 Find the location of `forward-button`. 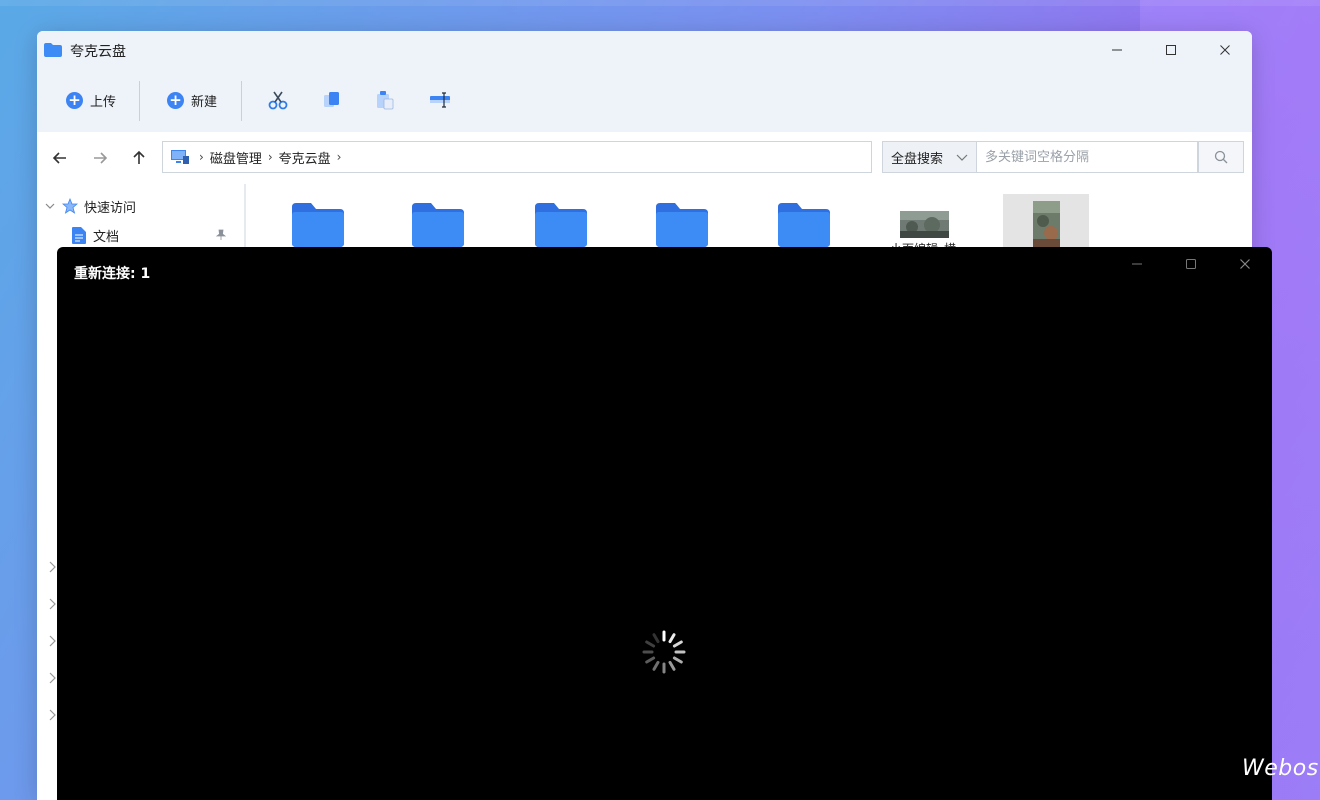

forward-button is located at coordinates (100, 158).